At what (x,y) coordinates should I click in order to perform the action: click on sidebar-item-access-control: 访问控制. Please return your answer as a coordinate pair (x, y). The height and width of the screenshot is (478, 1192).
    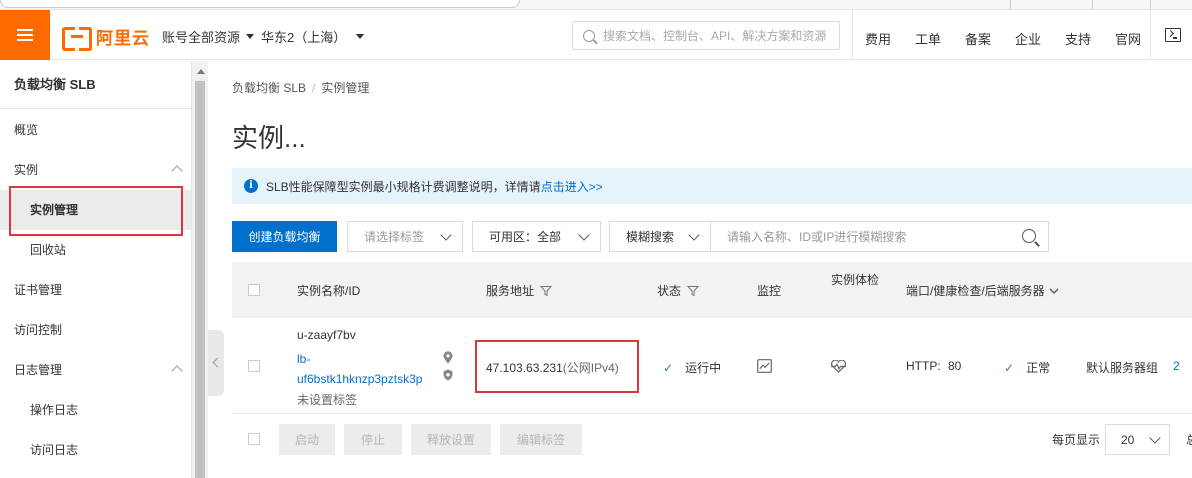
    Looking at the image, I should click on (95, 330).